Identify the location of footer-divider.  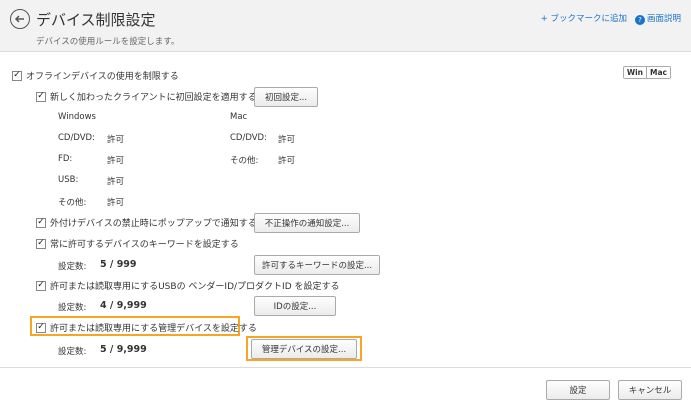
(345, 367).